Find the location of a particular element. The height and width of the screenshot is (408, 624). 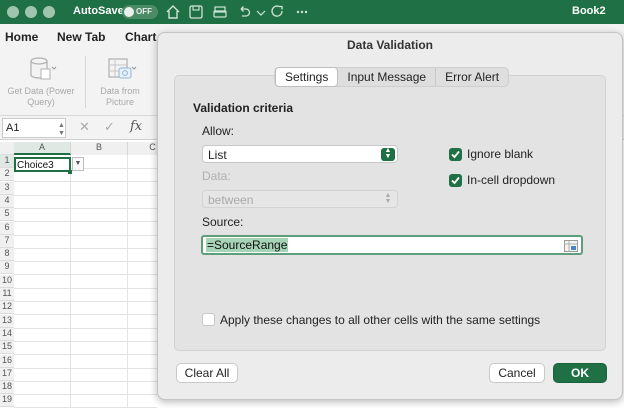

row-header: 14 is located at coordinates (7, 334).